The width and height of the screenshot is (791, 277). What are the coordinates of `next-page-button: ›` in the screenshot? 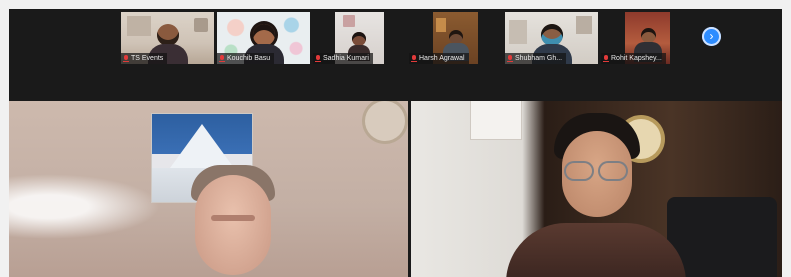 It's located at (711, 36).